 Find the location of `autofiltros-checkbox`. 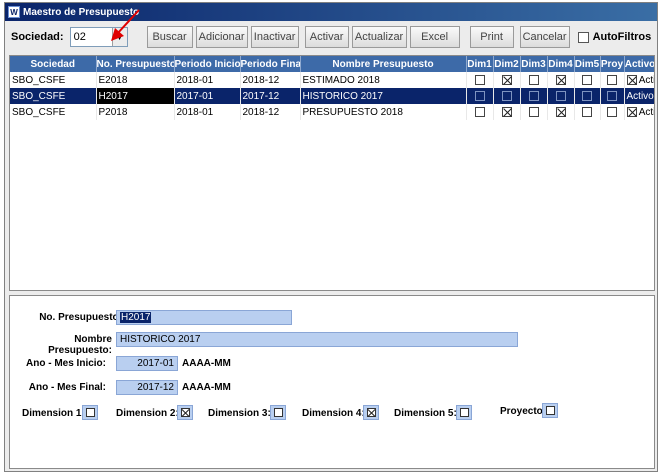

autofiltros-checkbox is located at coordinates (583, 37).